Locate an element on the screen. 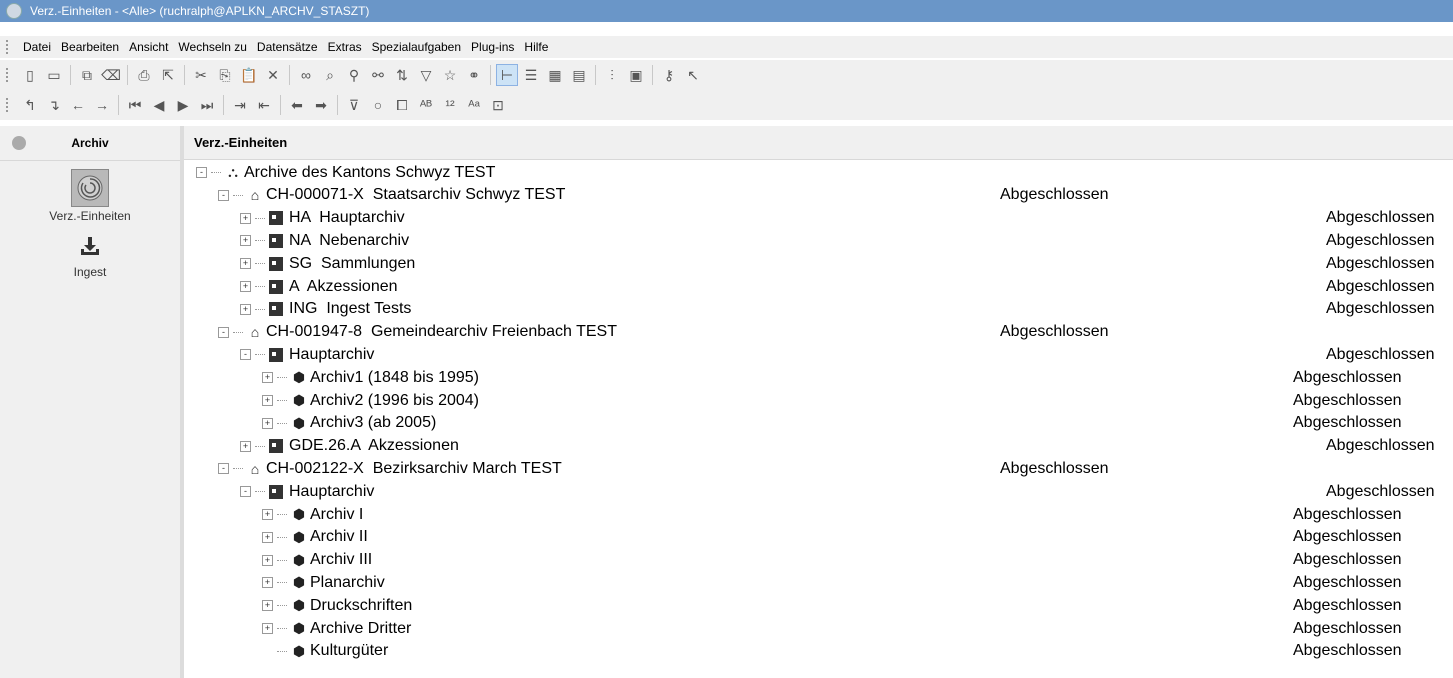 The width and height of the screenshot is (1453, 678). filter-clear-icon: ⊽ is located at coordinates (354, 105).